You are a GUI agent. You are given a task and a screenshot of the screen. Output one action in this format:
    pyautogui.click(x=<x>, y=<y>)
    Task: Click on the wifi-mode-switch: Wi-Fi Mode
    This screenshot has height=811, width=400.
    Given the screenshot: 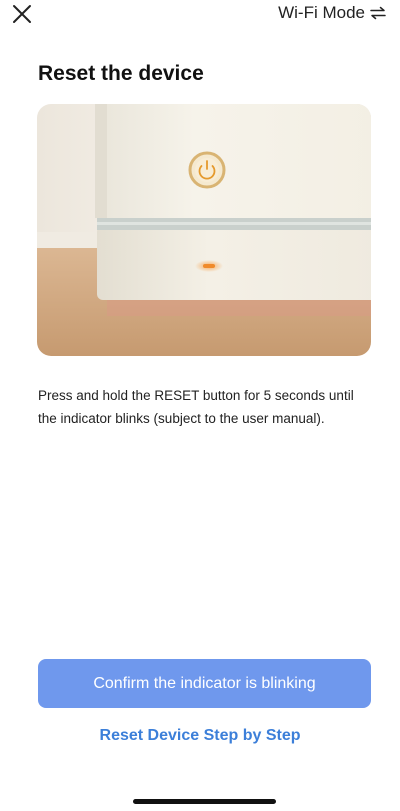 What is the action you would take?
    pyautogui.click(x=332, y=13)
    